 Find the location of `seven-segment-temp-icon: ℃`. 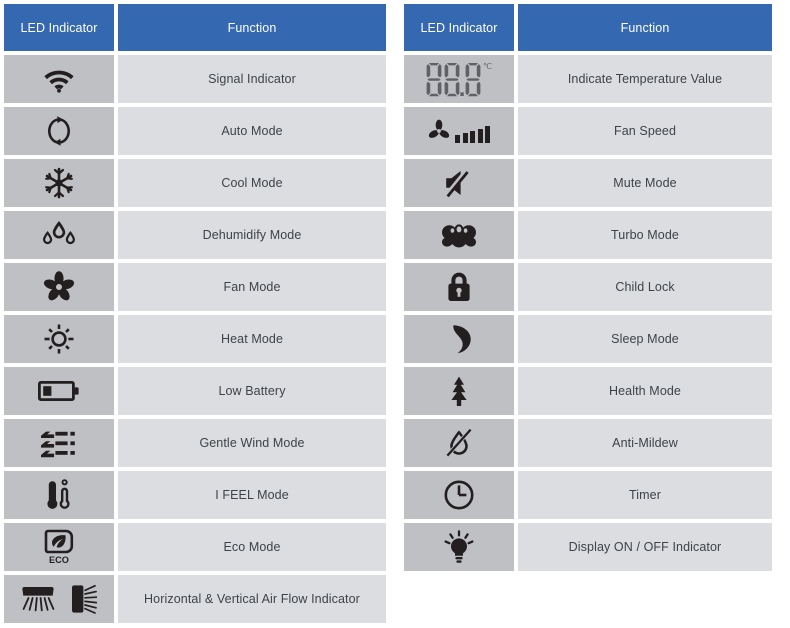

seven-segment-temp-icon: ℃ is located at coordinates (459, 79).